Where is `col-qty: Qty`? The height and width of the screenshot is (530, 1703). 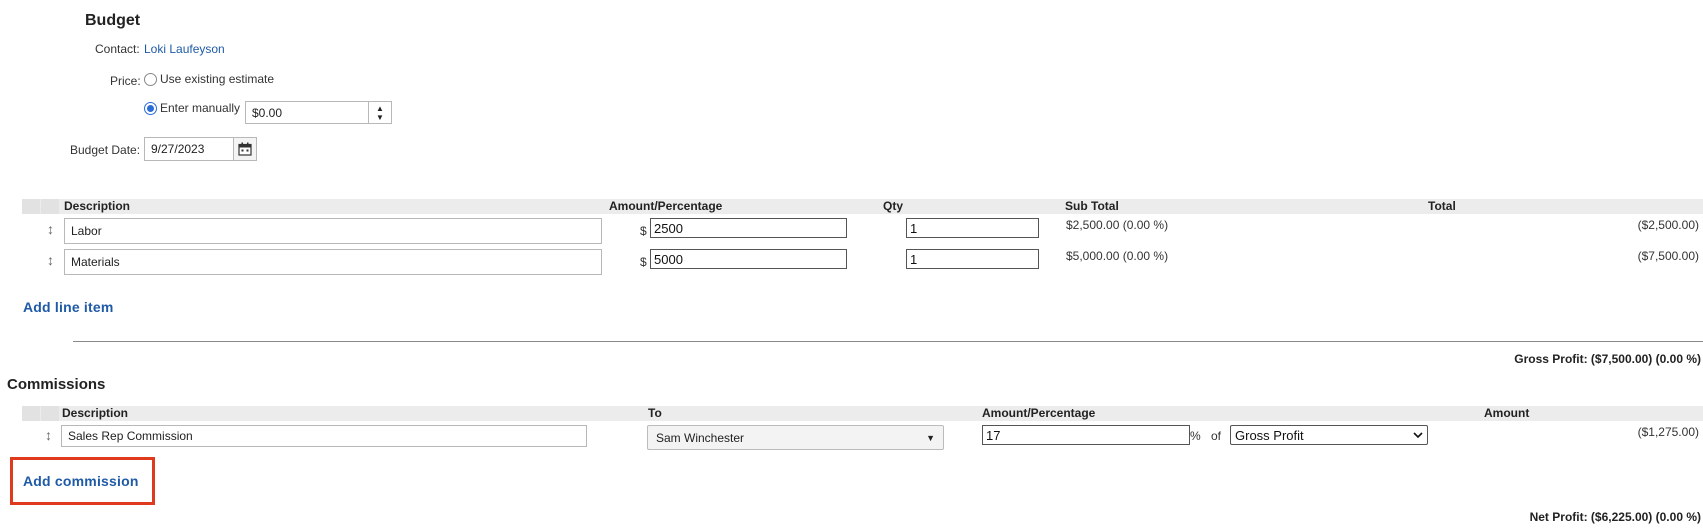 col-qty: Qty is located at coordinates (893, 206).